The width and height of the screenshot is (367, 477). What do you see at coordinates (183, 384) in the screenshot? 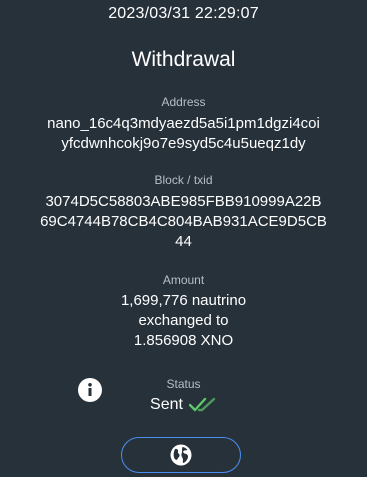
I see `status-label: Status` at bounding box center [183, 384].